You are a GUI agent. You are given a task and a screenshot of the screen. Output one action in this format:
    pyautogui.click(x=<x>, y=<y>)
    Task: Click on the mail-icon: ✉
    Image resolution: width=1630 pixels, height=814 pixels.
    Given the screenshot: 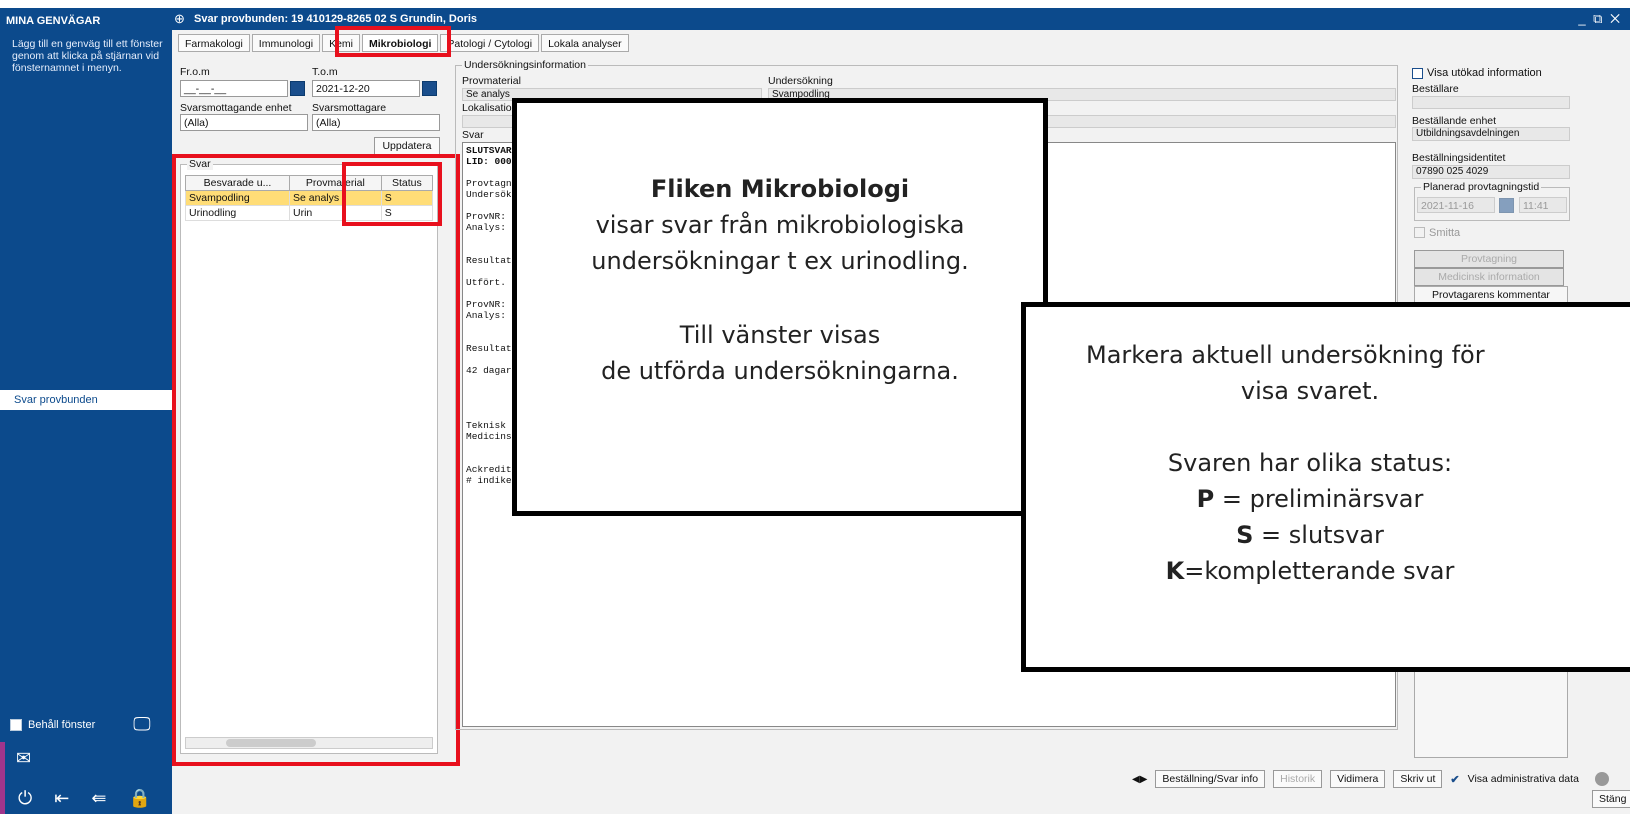 What is the action you would take?
    pyautogui.click(x=23, y=758)
    